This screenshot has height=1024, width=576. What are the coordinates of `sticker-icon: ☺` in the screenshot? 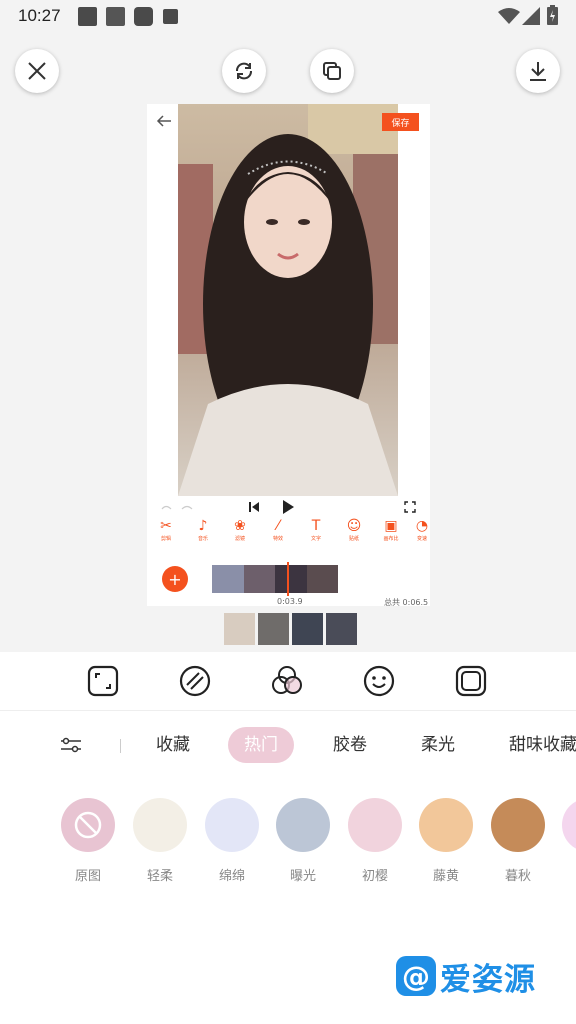 It's located at (354, 526).